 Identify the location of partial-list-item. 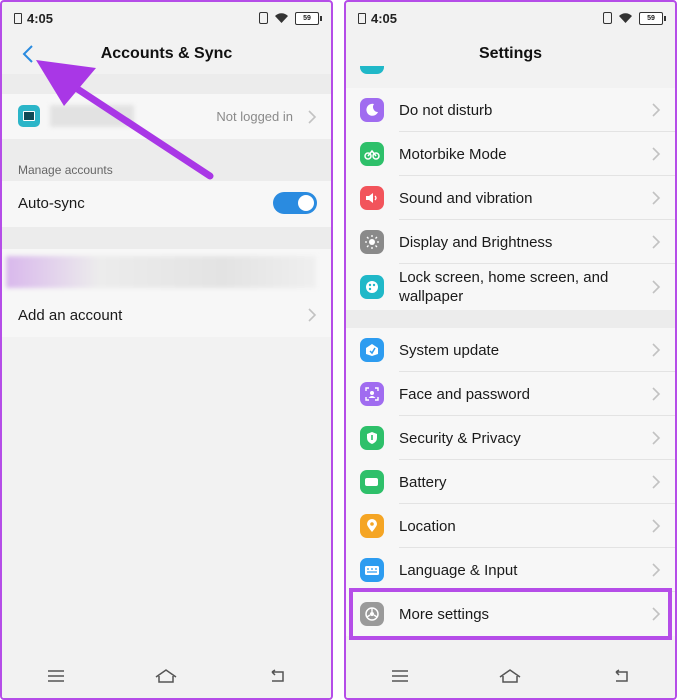
(510, 76).